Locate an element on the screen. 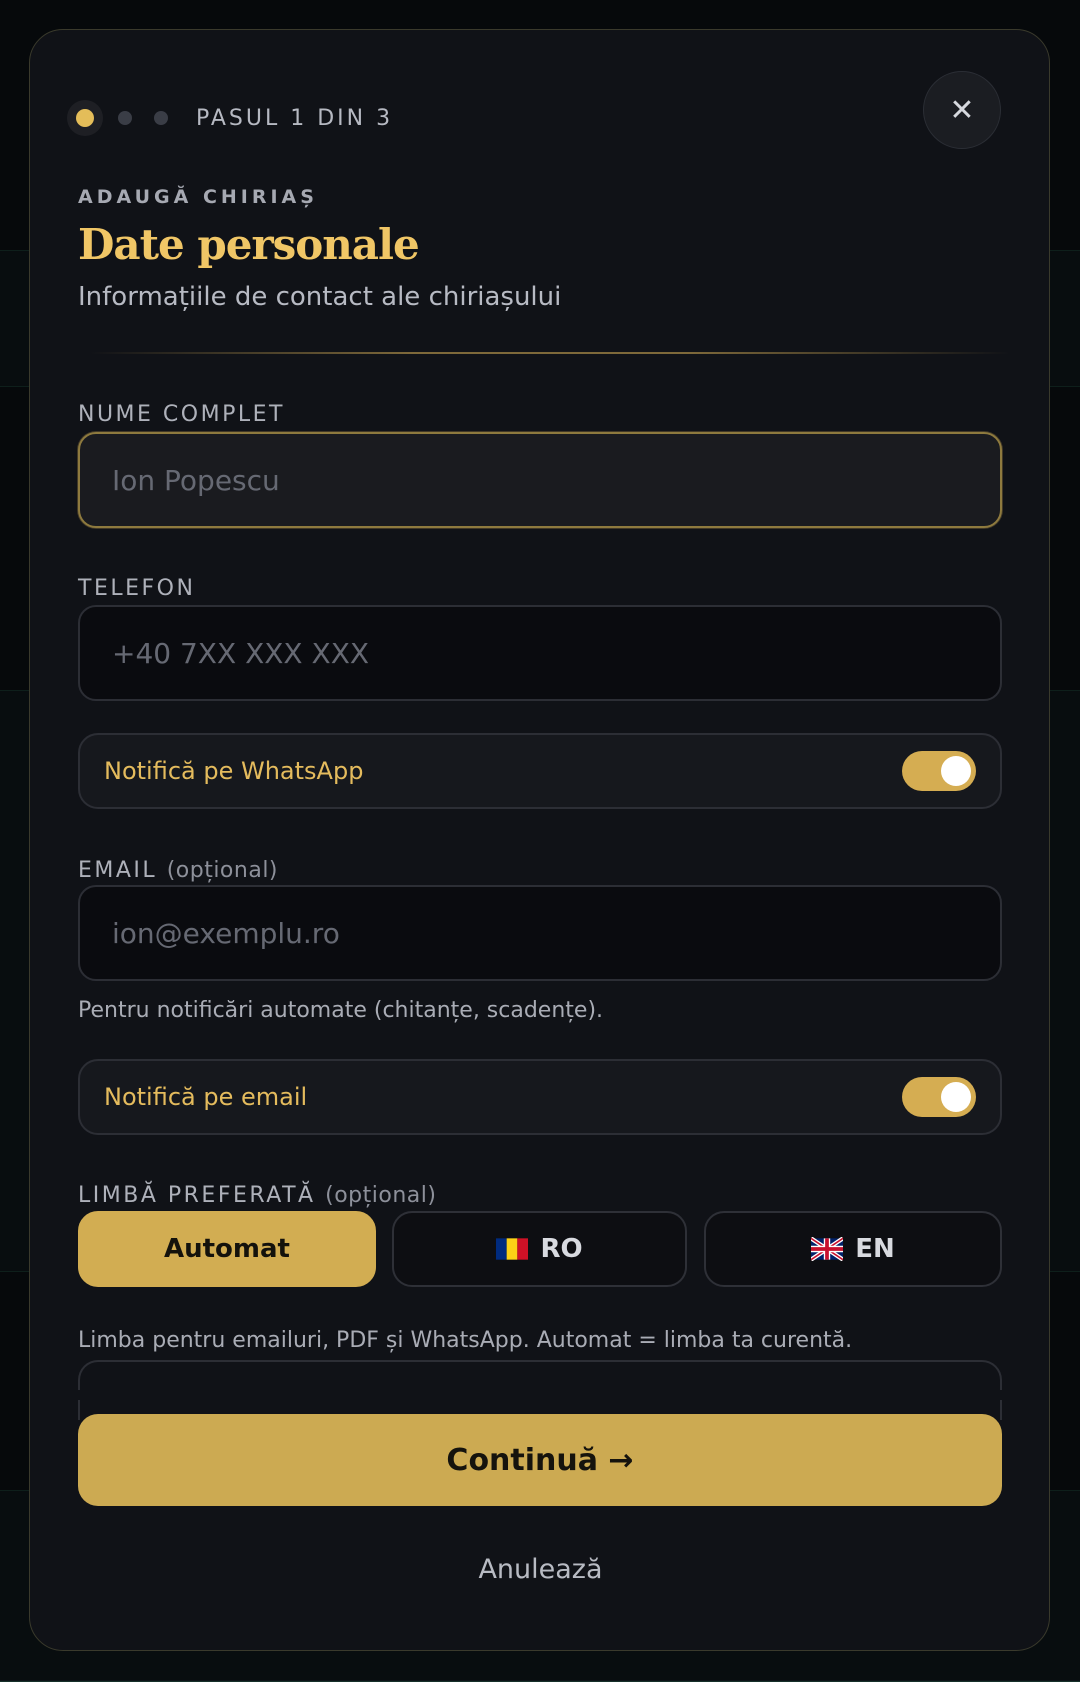 This screenshot has width=1080, height=1682. step-indicator: PASUL 1 DIN 3 is located at coordinates (232, 118).